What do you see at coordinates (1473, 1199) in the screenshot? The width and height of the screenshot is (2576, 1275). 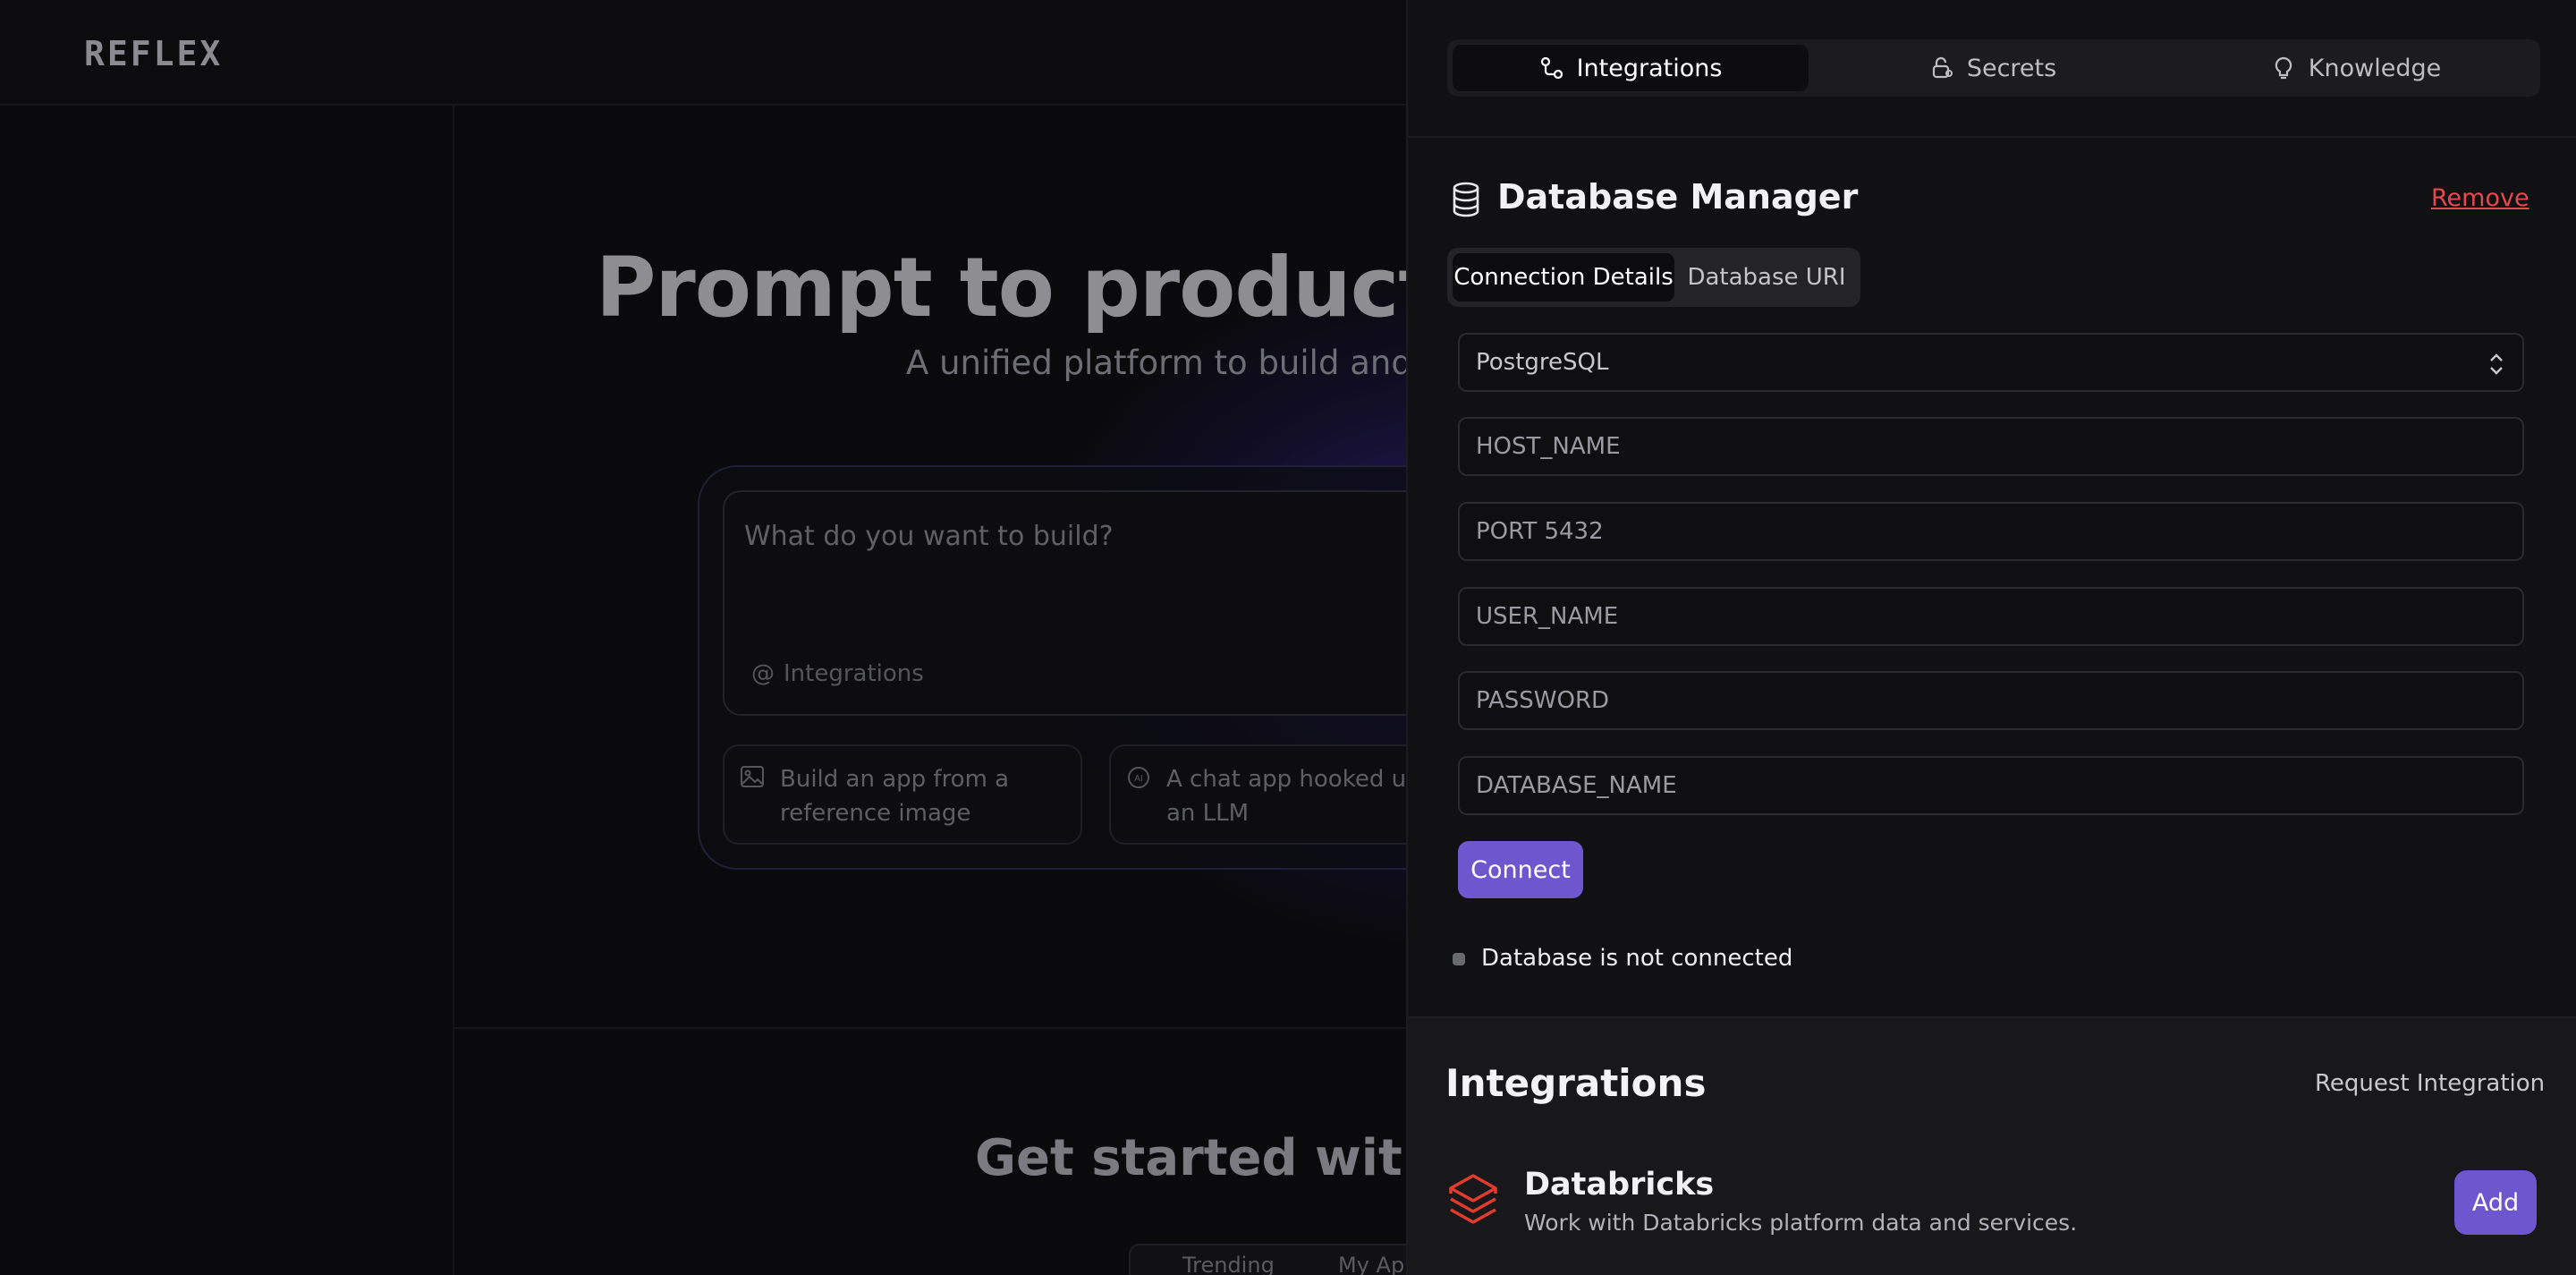 I see `databricks-icon` at bounding box center [1473, 1199].